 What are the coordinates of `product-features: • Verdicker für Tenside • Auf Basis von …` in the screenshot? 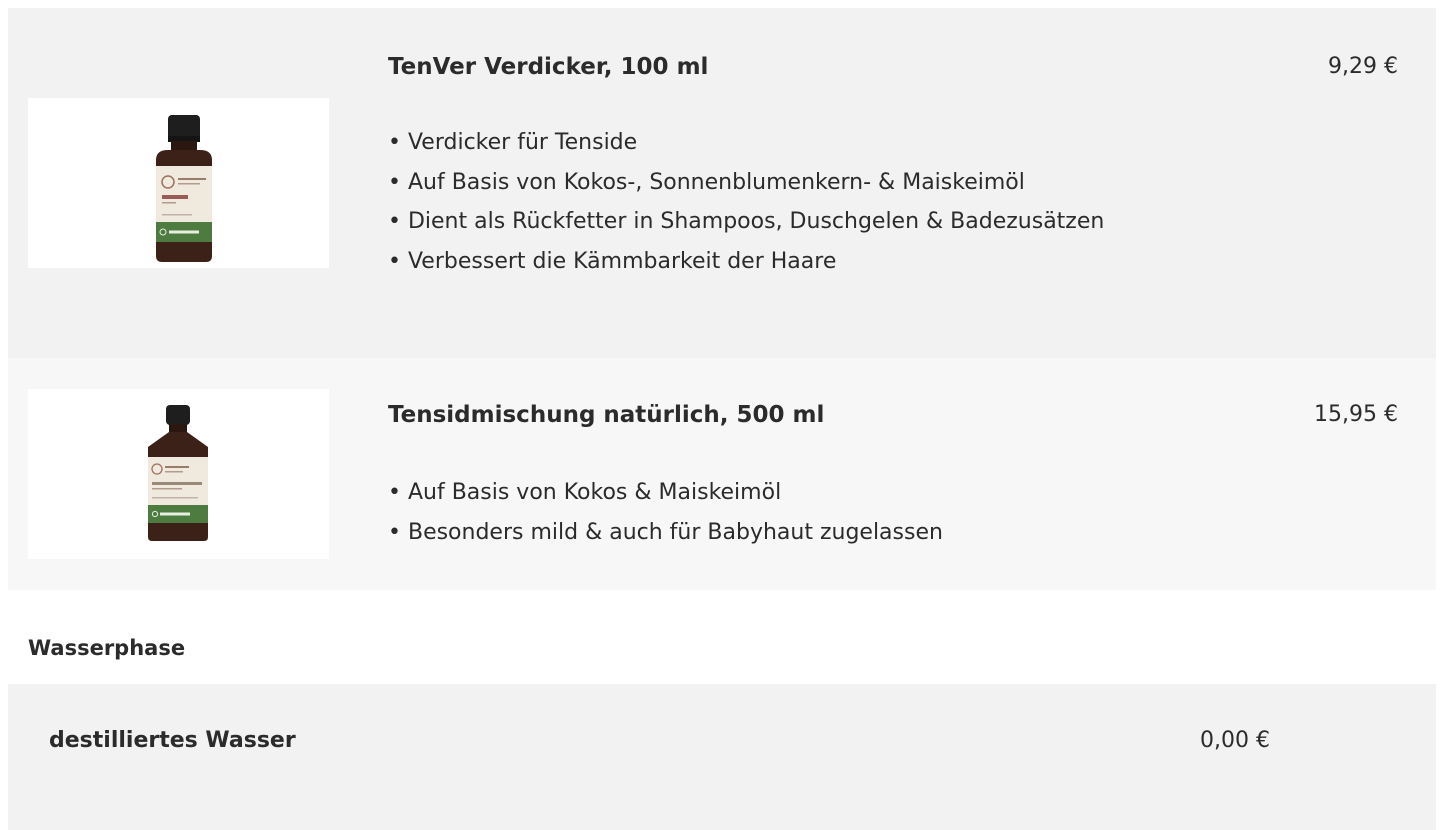 It's located at (783, 202).